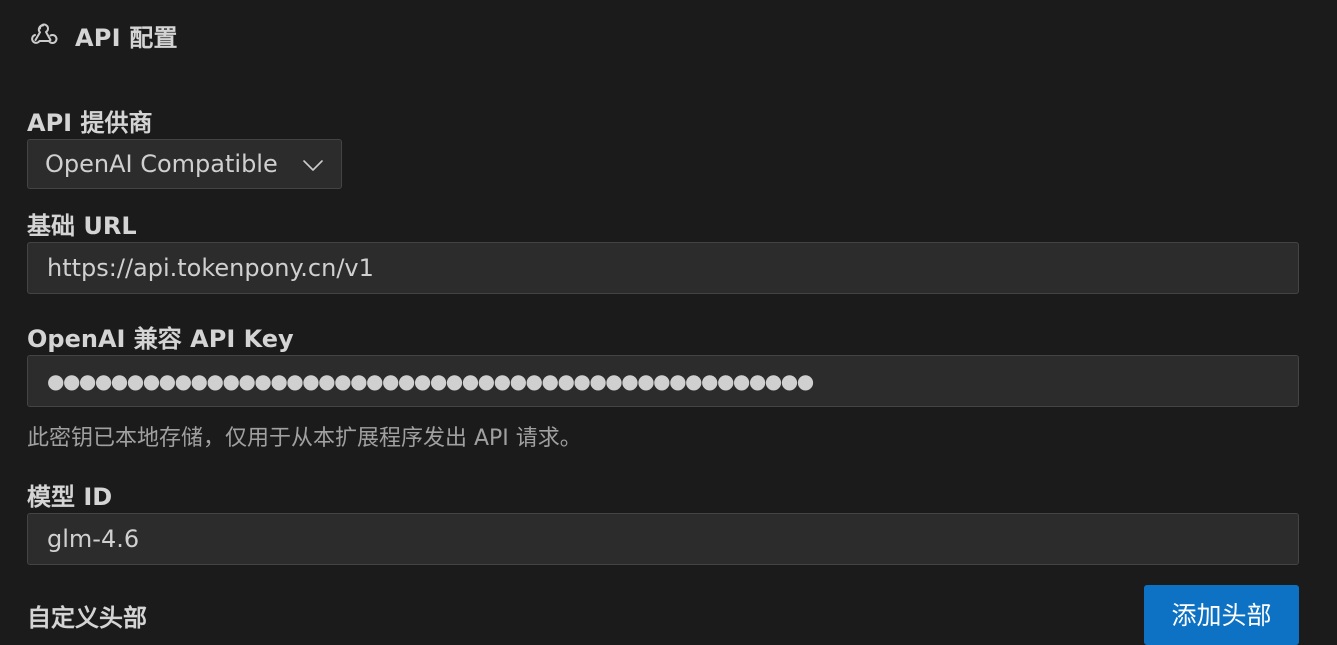  I want to click on base-url-value: https://api.tokenpony.cn/v1, so click(210, 268).